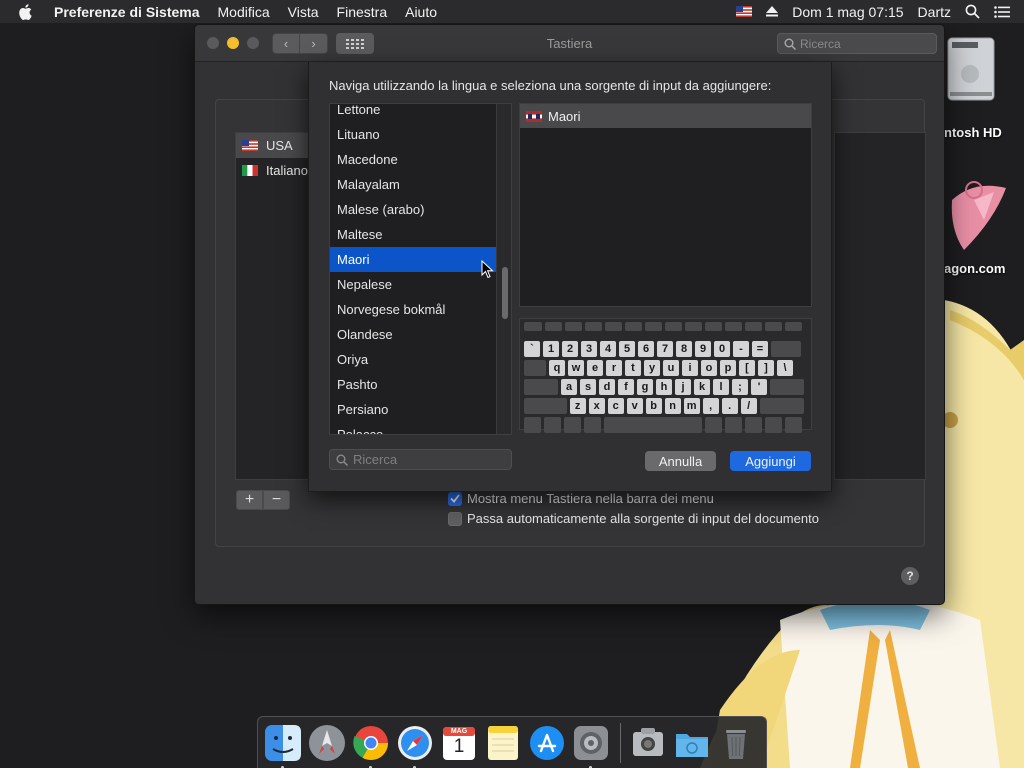 The image size is (1024, 768). Describe the element at coordinates (413, 409) in the screenshot. I see `language-item: Persiano` at that location.